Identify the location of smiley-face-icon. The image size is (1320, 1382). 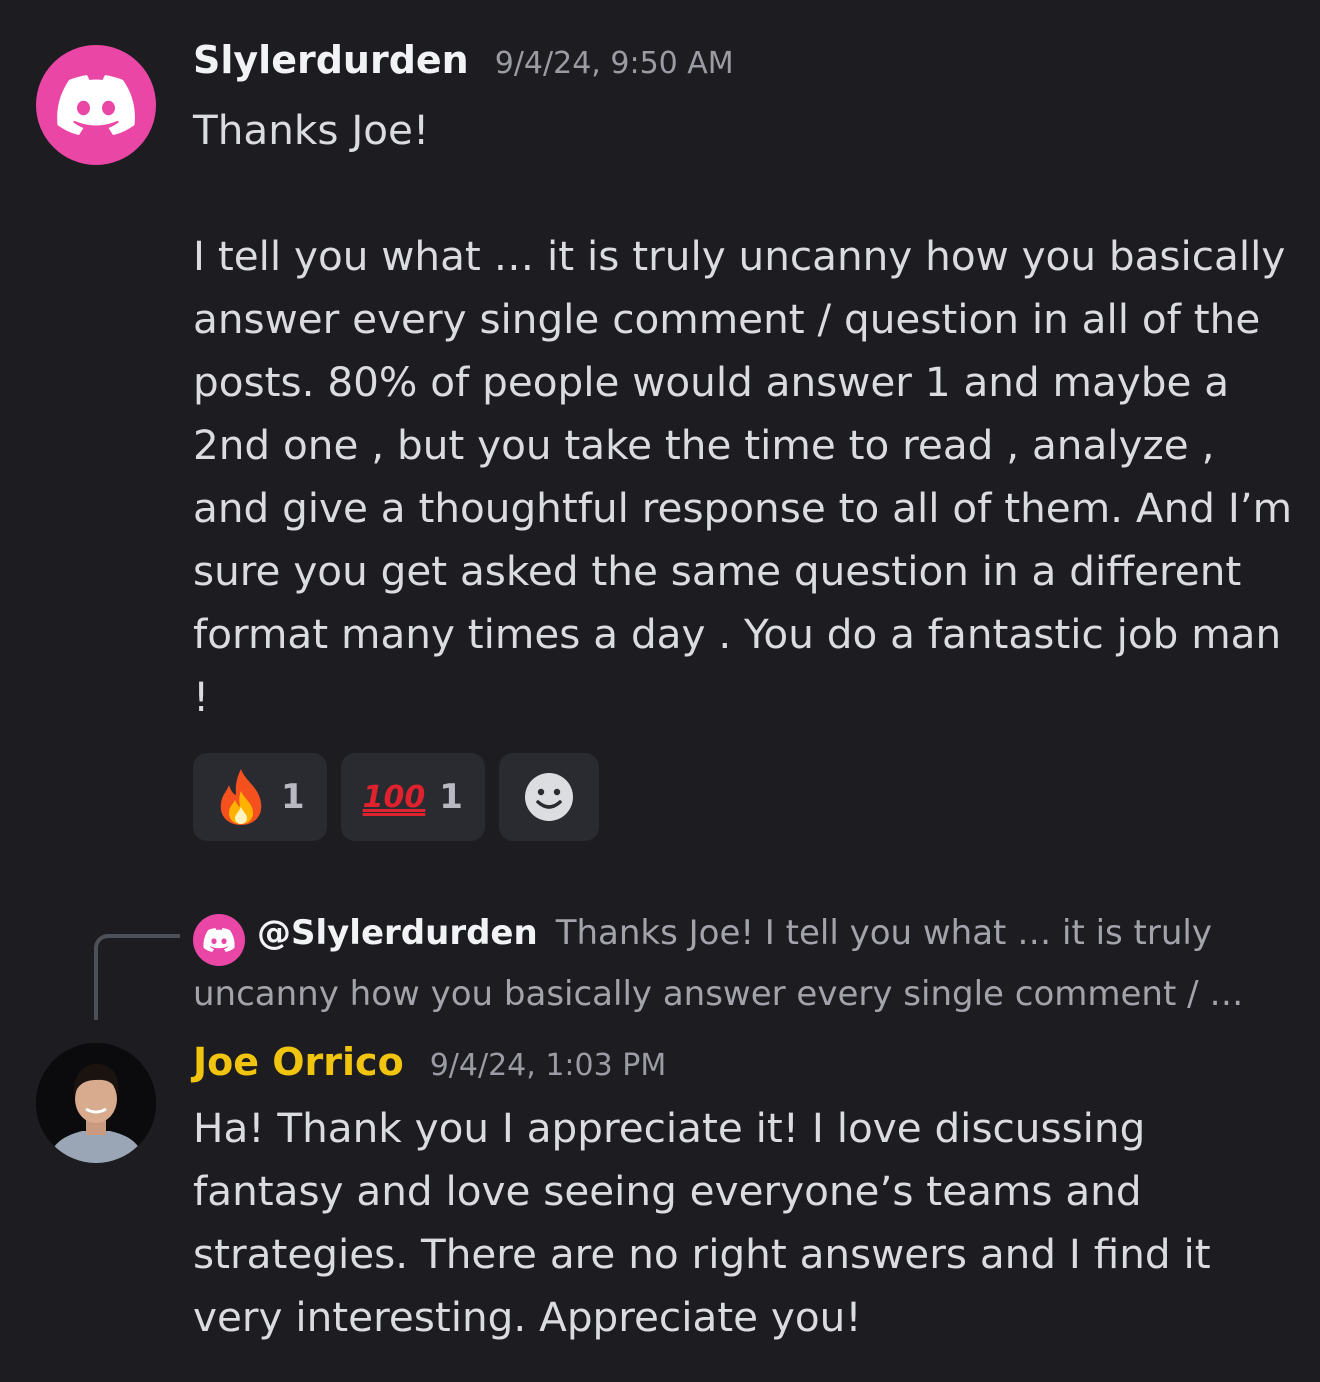
(548, 797).